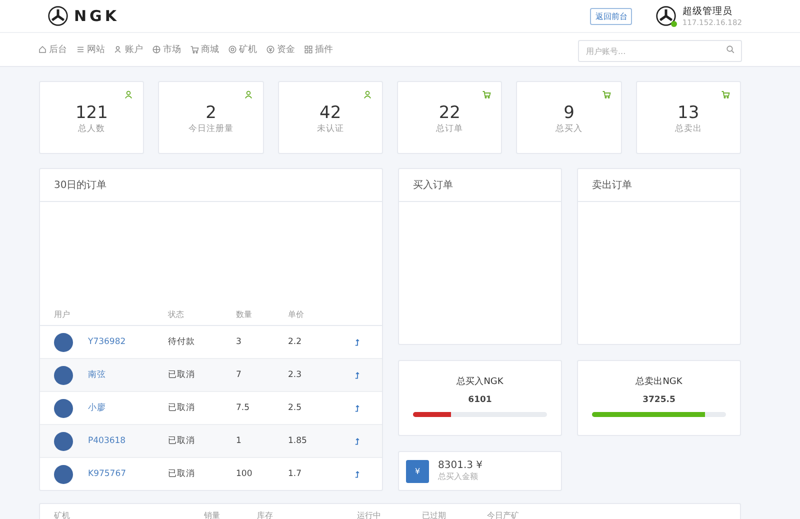 The height and width of the screenshot is (519, 800). Describe the element at coordinates (689, 113) in the screenshot. I see `stat-value: 13` at that location.